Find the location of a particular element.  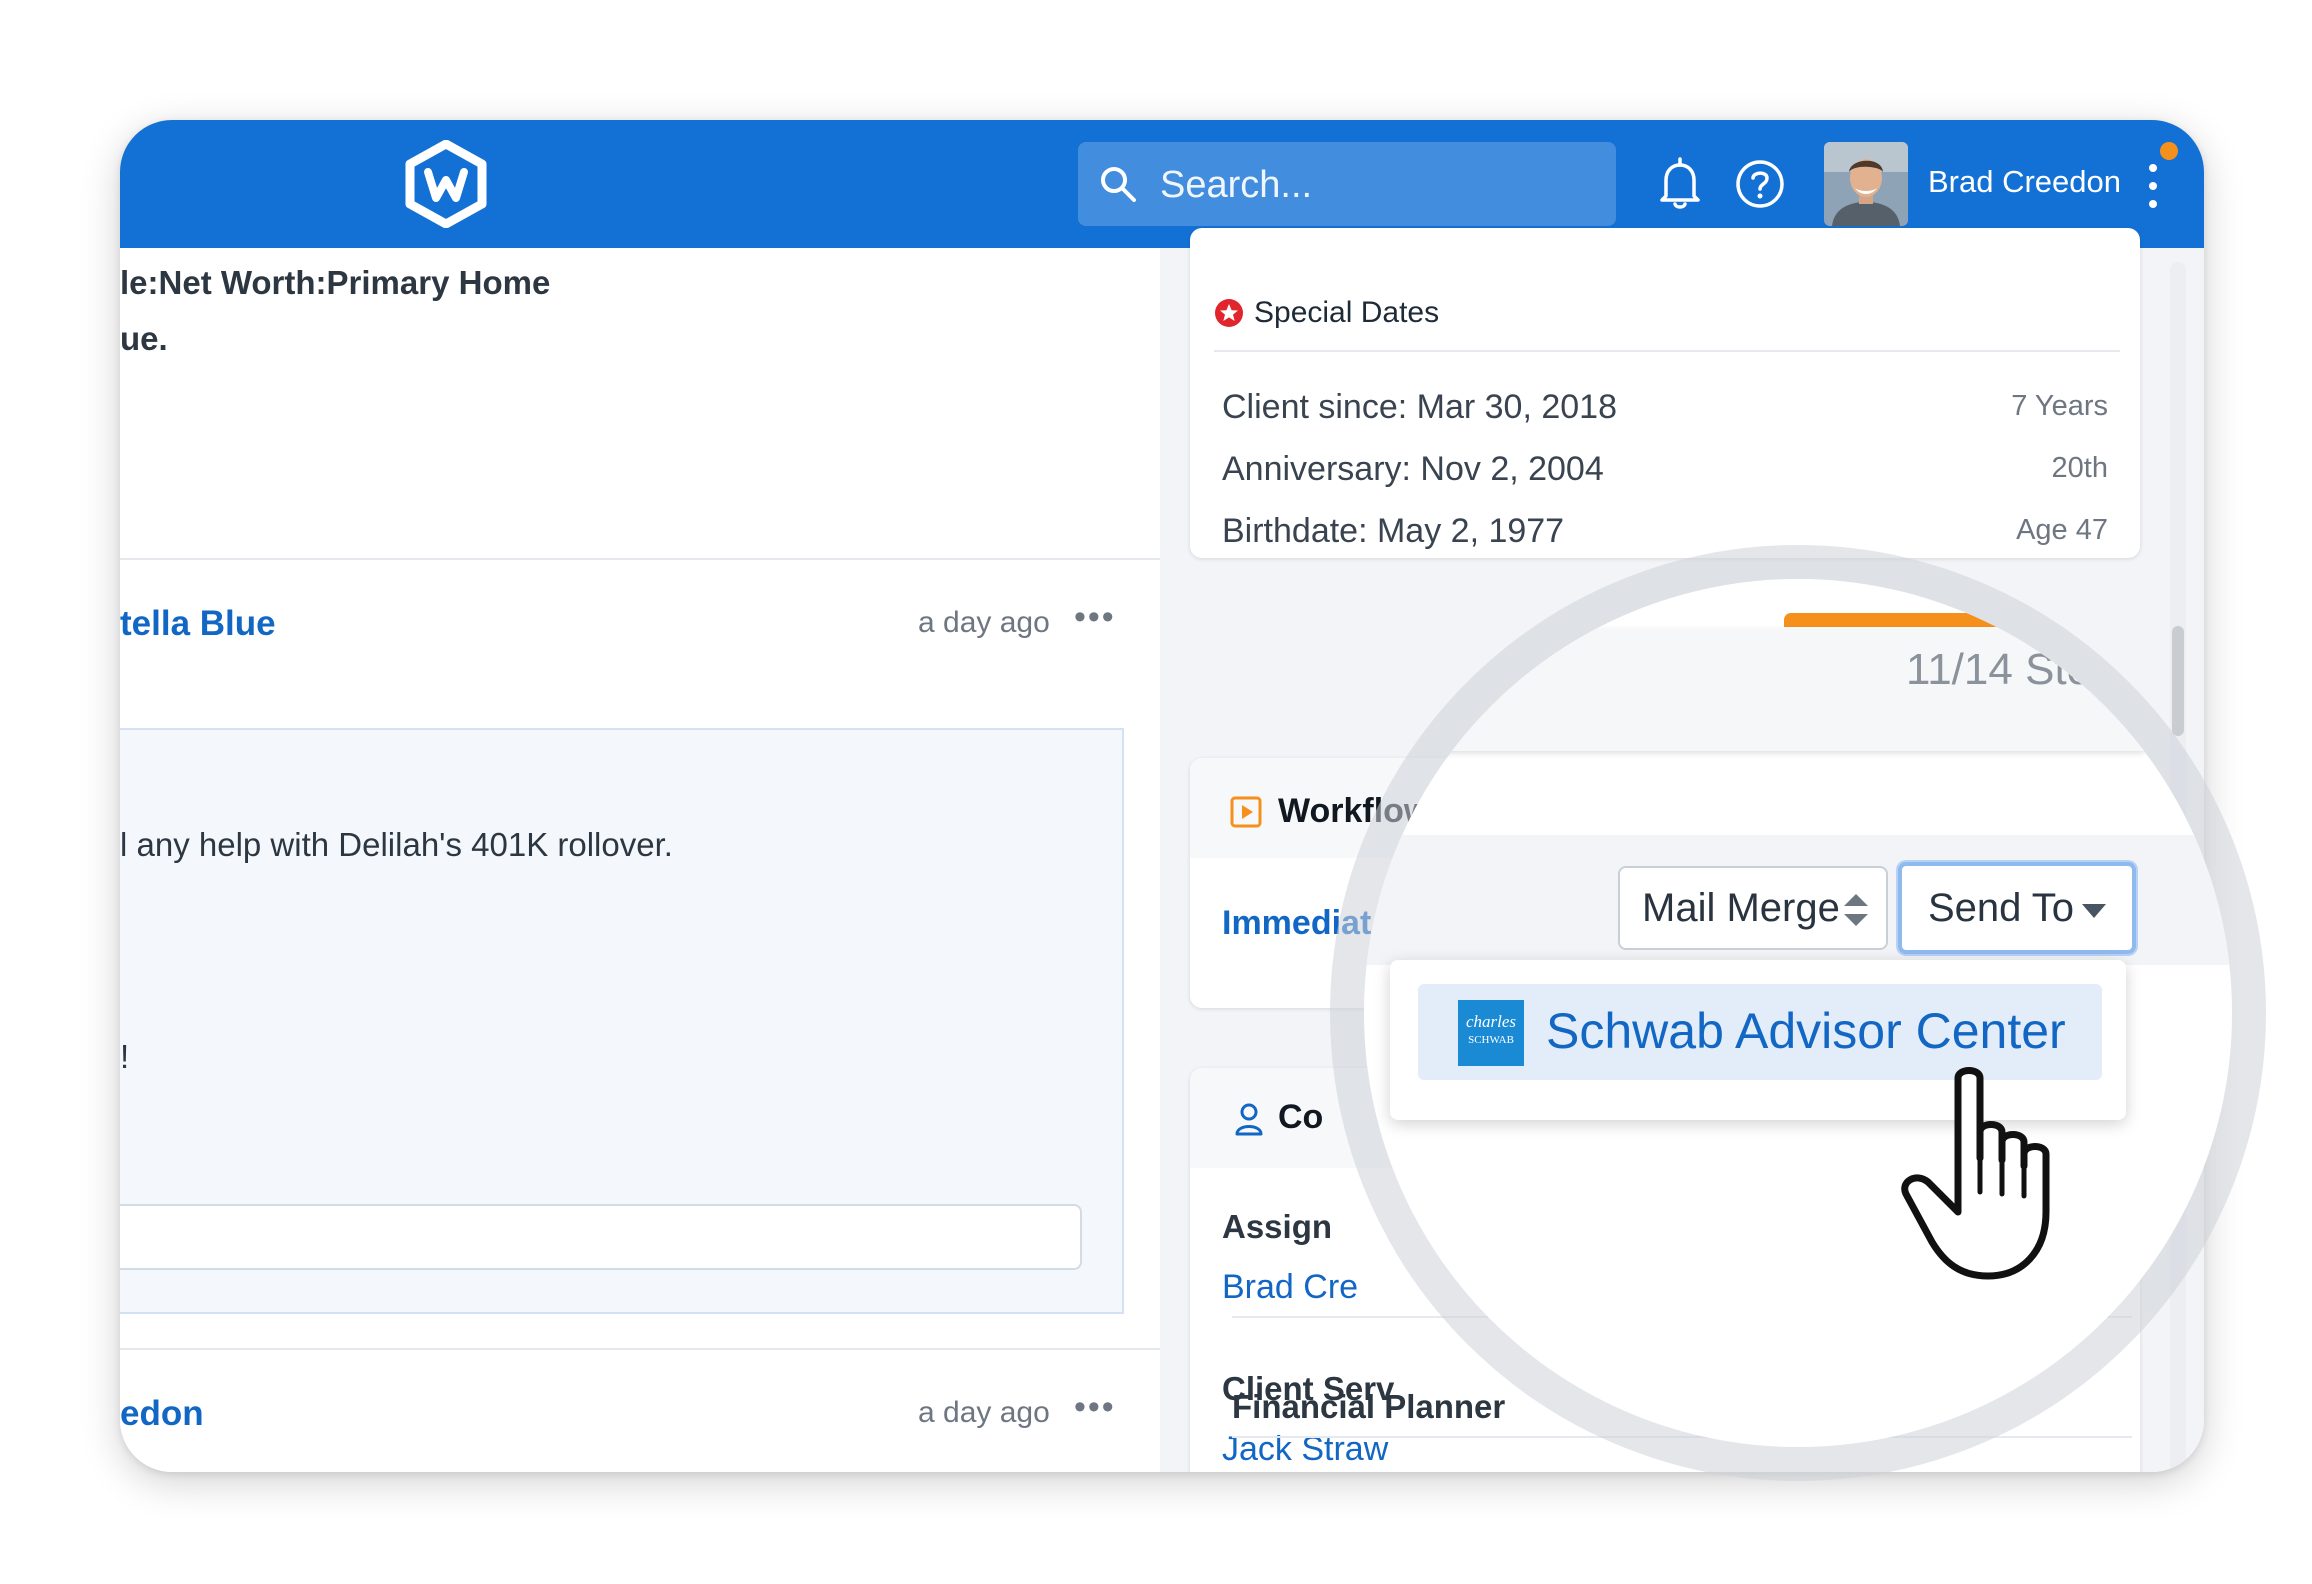

search-input is located at coordinates (1380, 185).